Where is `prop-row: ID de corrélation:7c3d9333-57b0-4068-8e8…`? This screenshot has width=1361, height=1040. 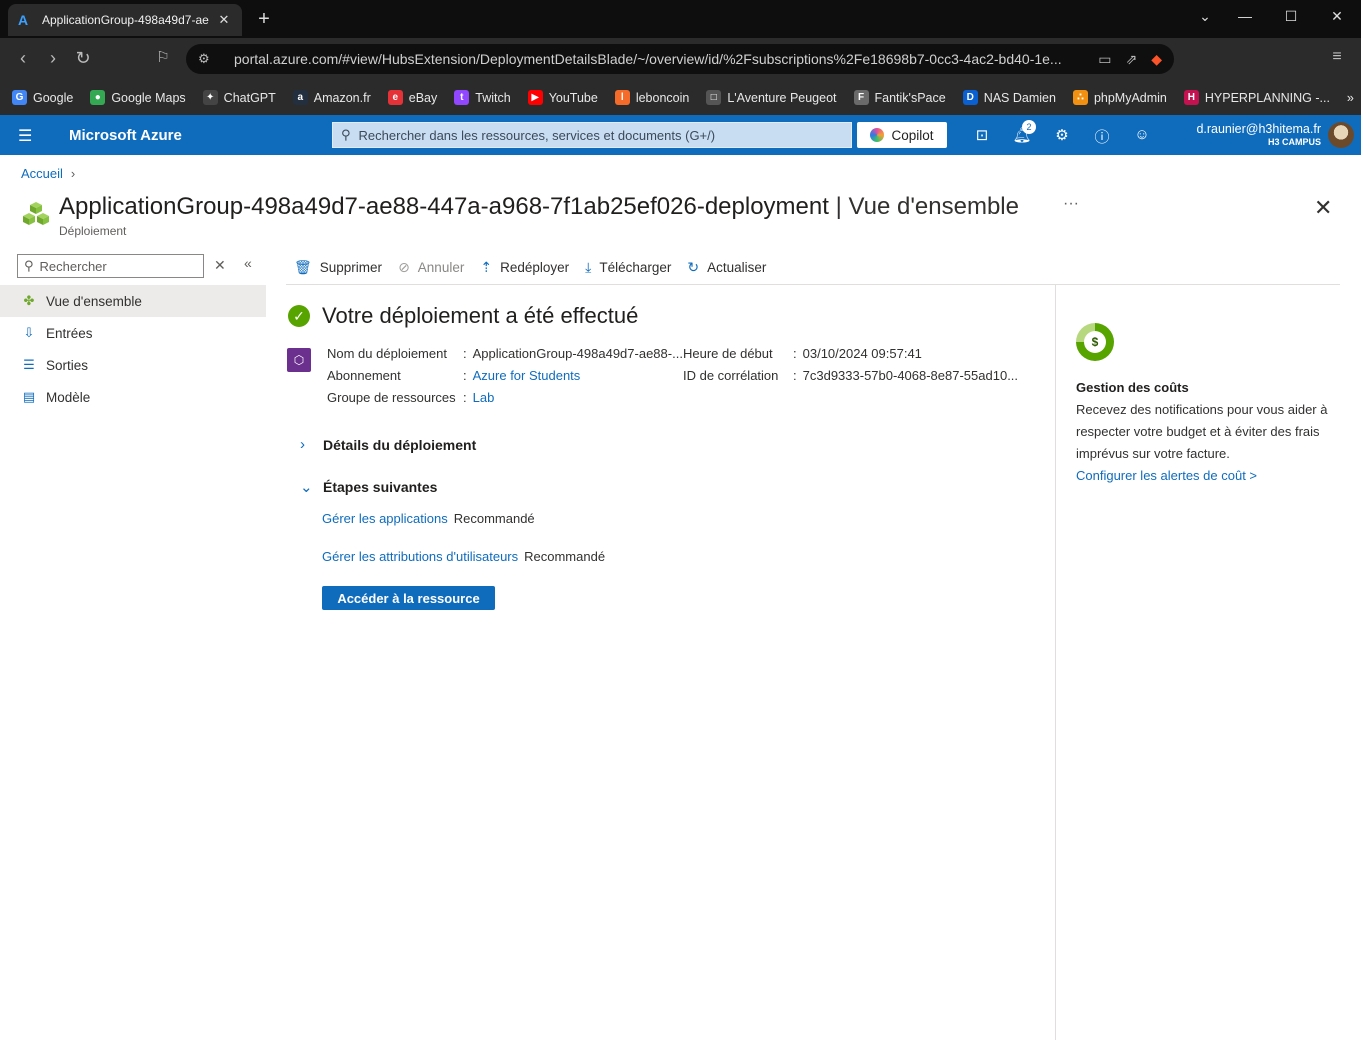
prop-row: ID de corrélation:7c3d9333-57b0-4068-8e8… is located at coordinates (851, 375).